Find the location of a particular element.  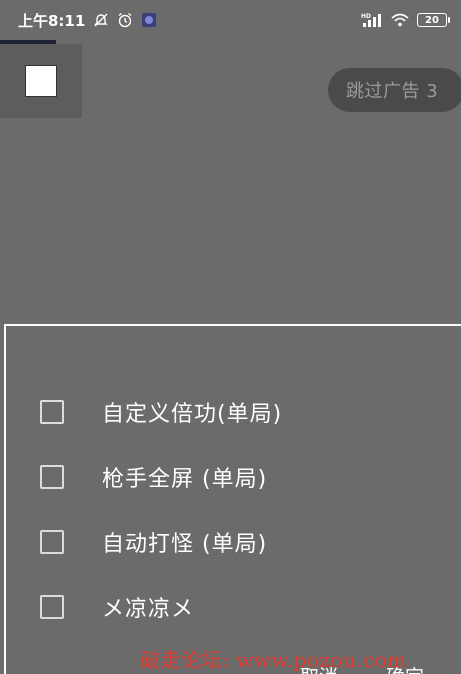

alarm-icon is located at coordinates (125, 20).